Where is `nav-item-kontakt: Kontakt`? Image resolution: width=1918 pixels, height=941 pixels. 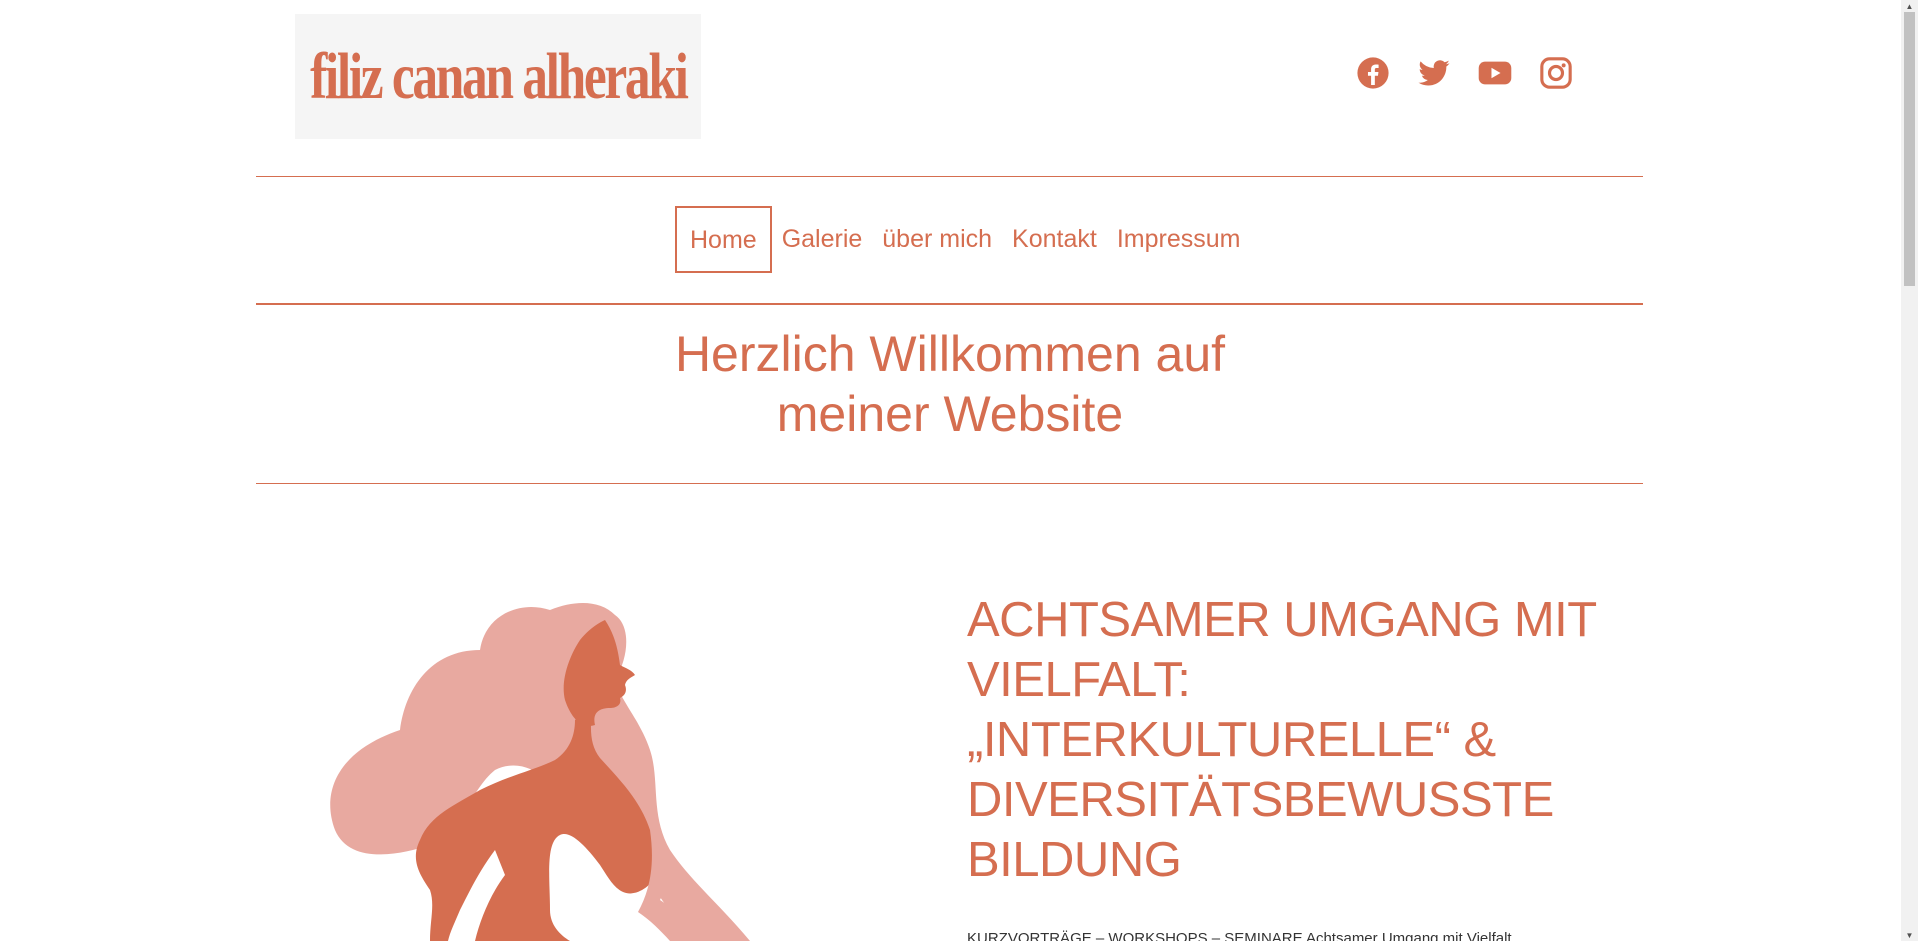
nav-item-kontakt: Kontakt is located at coordinates (1054, 239).